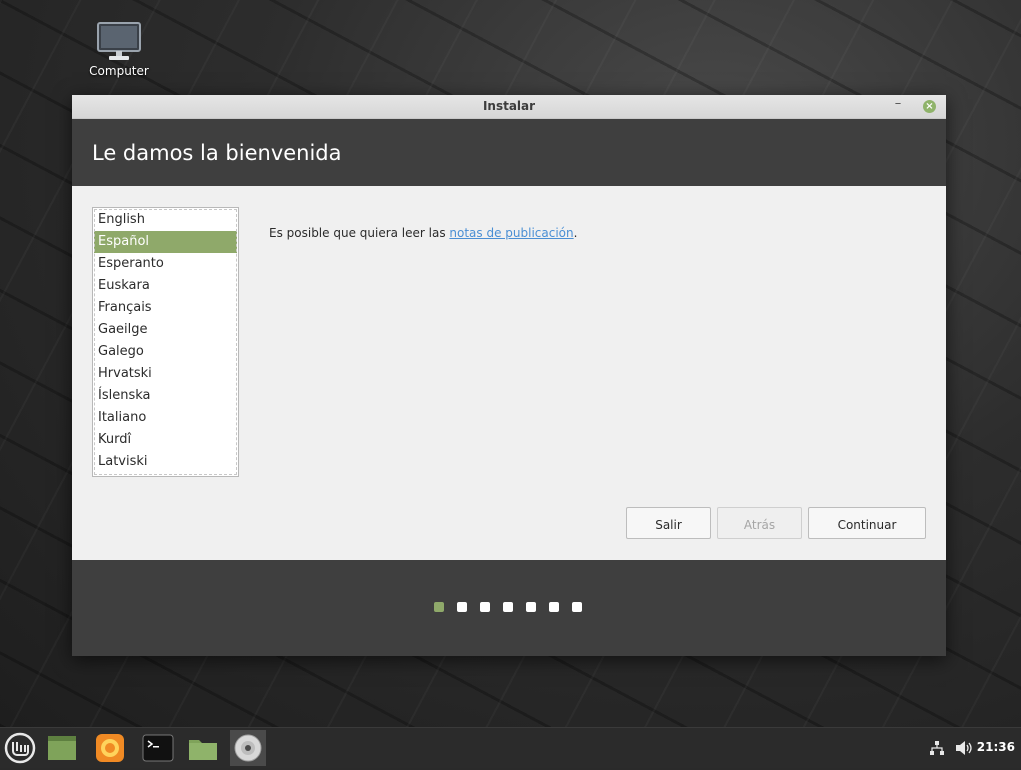 Image resolution: width=1021 pixels, height=770 pixels. I want to click on window-footer, so click(509, 608).